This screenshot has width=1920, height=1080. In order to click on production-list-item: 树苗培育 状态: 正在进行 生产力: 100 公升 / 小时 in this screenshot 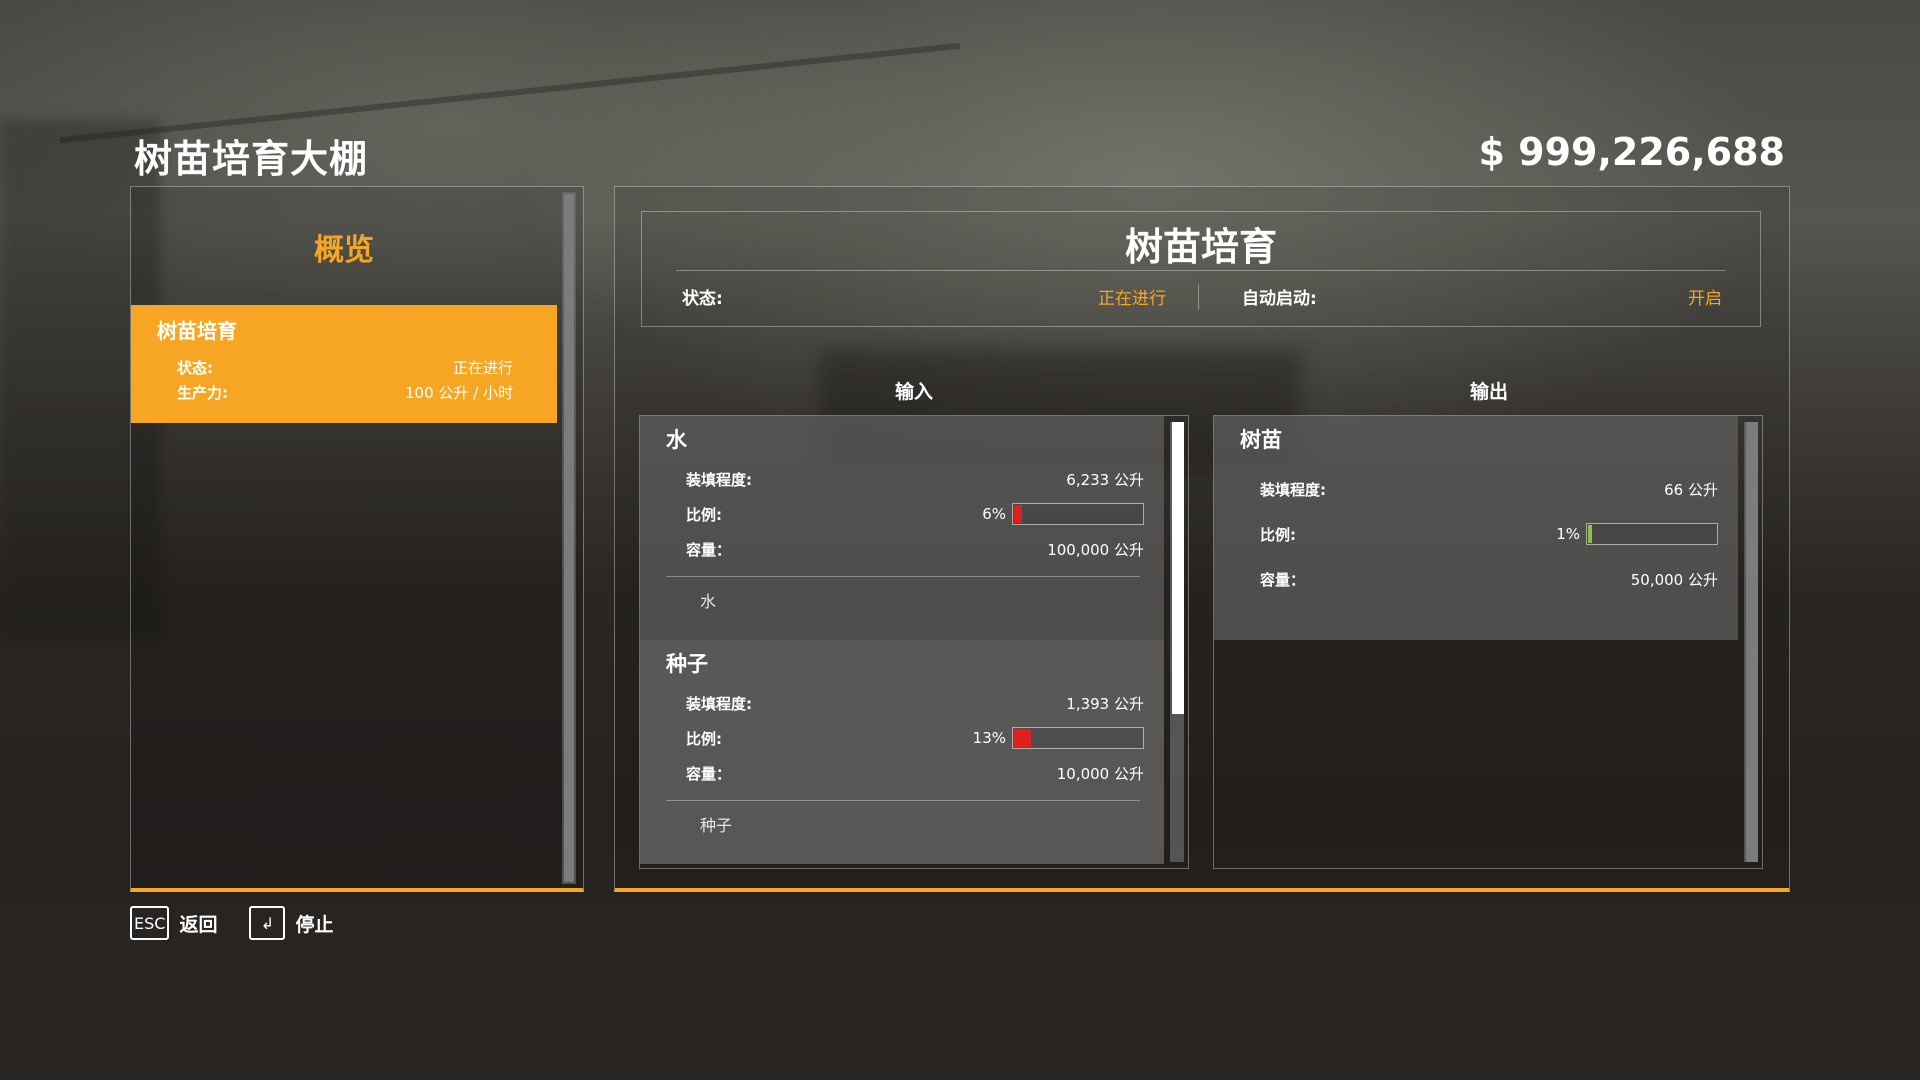, I will do `click(344, 364)`.